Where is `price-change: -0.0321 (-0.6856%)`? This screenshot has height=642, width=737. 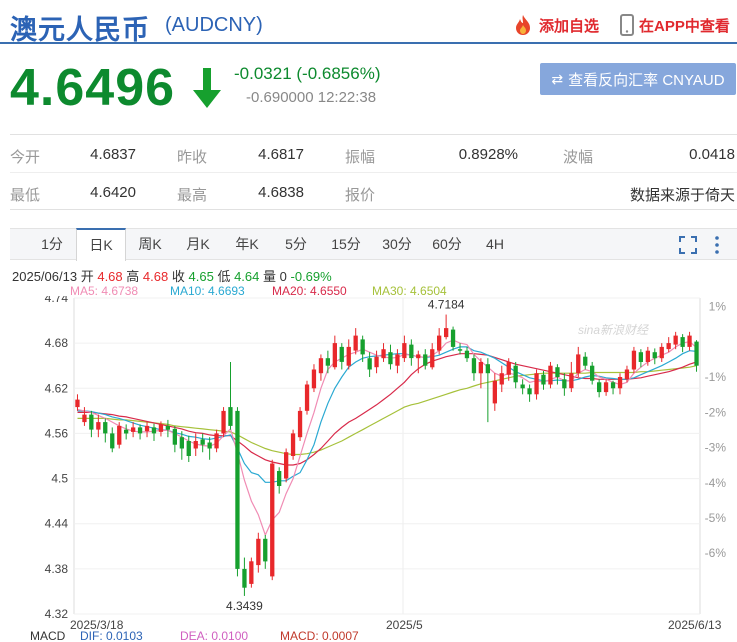 price-change: -0.0321 (-0.6856%) is located at coordinates (307, 73).